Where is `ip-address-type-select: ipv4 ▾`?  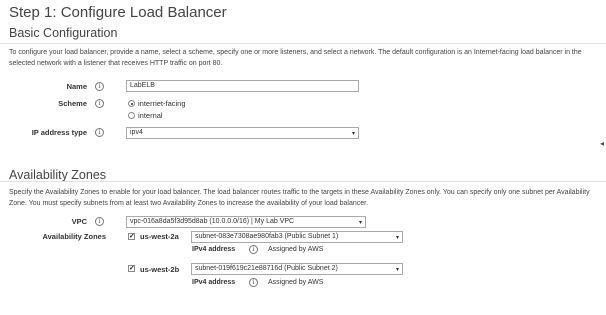
ip-address-type-select: ipv4 ▾ is located at coordinates (242, 133).